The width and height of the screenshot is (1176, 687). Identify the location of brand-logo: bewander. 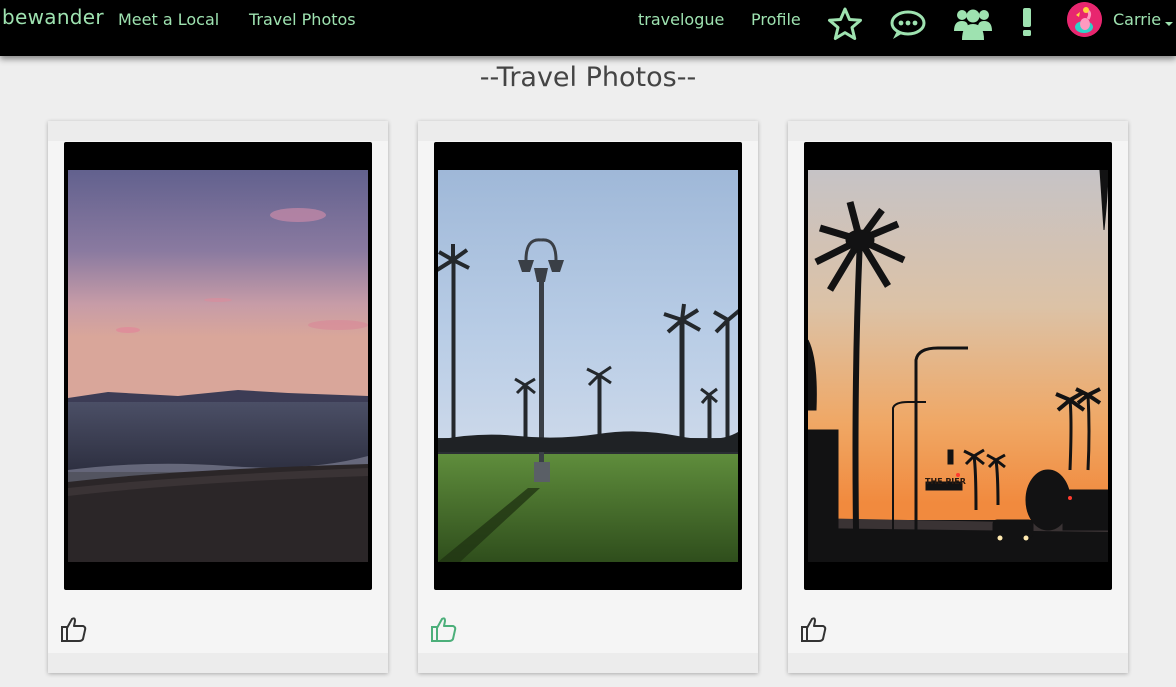
(53, 17).